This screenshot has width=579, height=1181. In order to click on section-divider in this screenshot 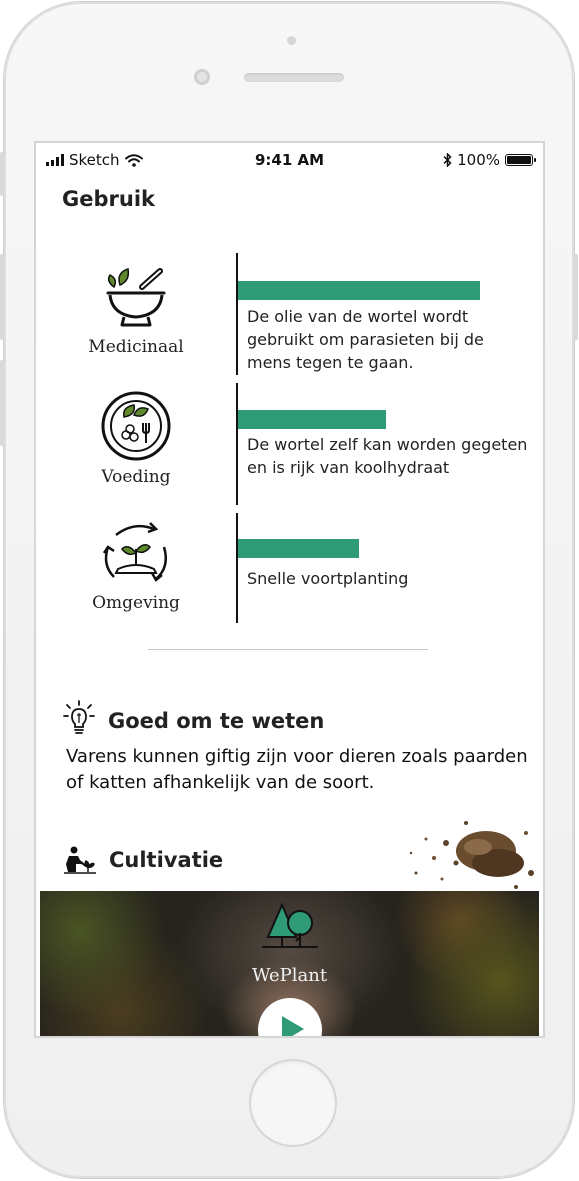, I will do `click(288, 649)`.